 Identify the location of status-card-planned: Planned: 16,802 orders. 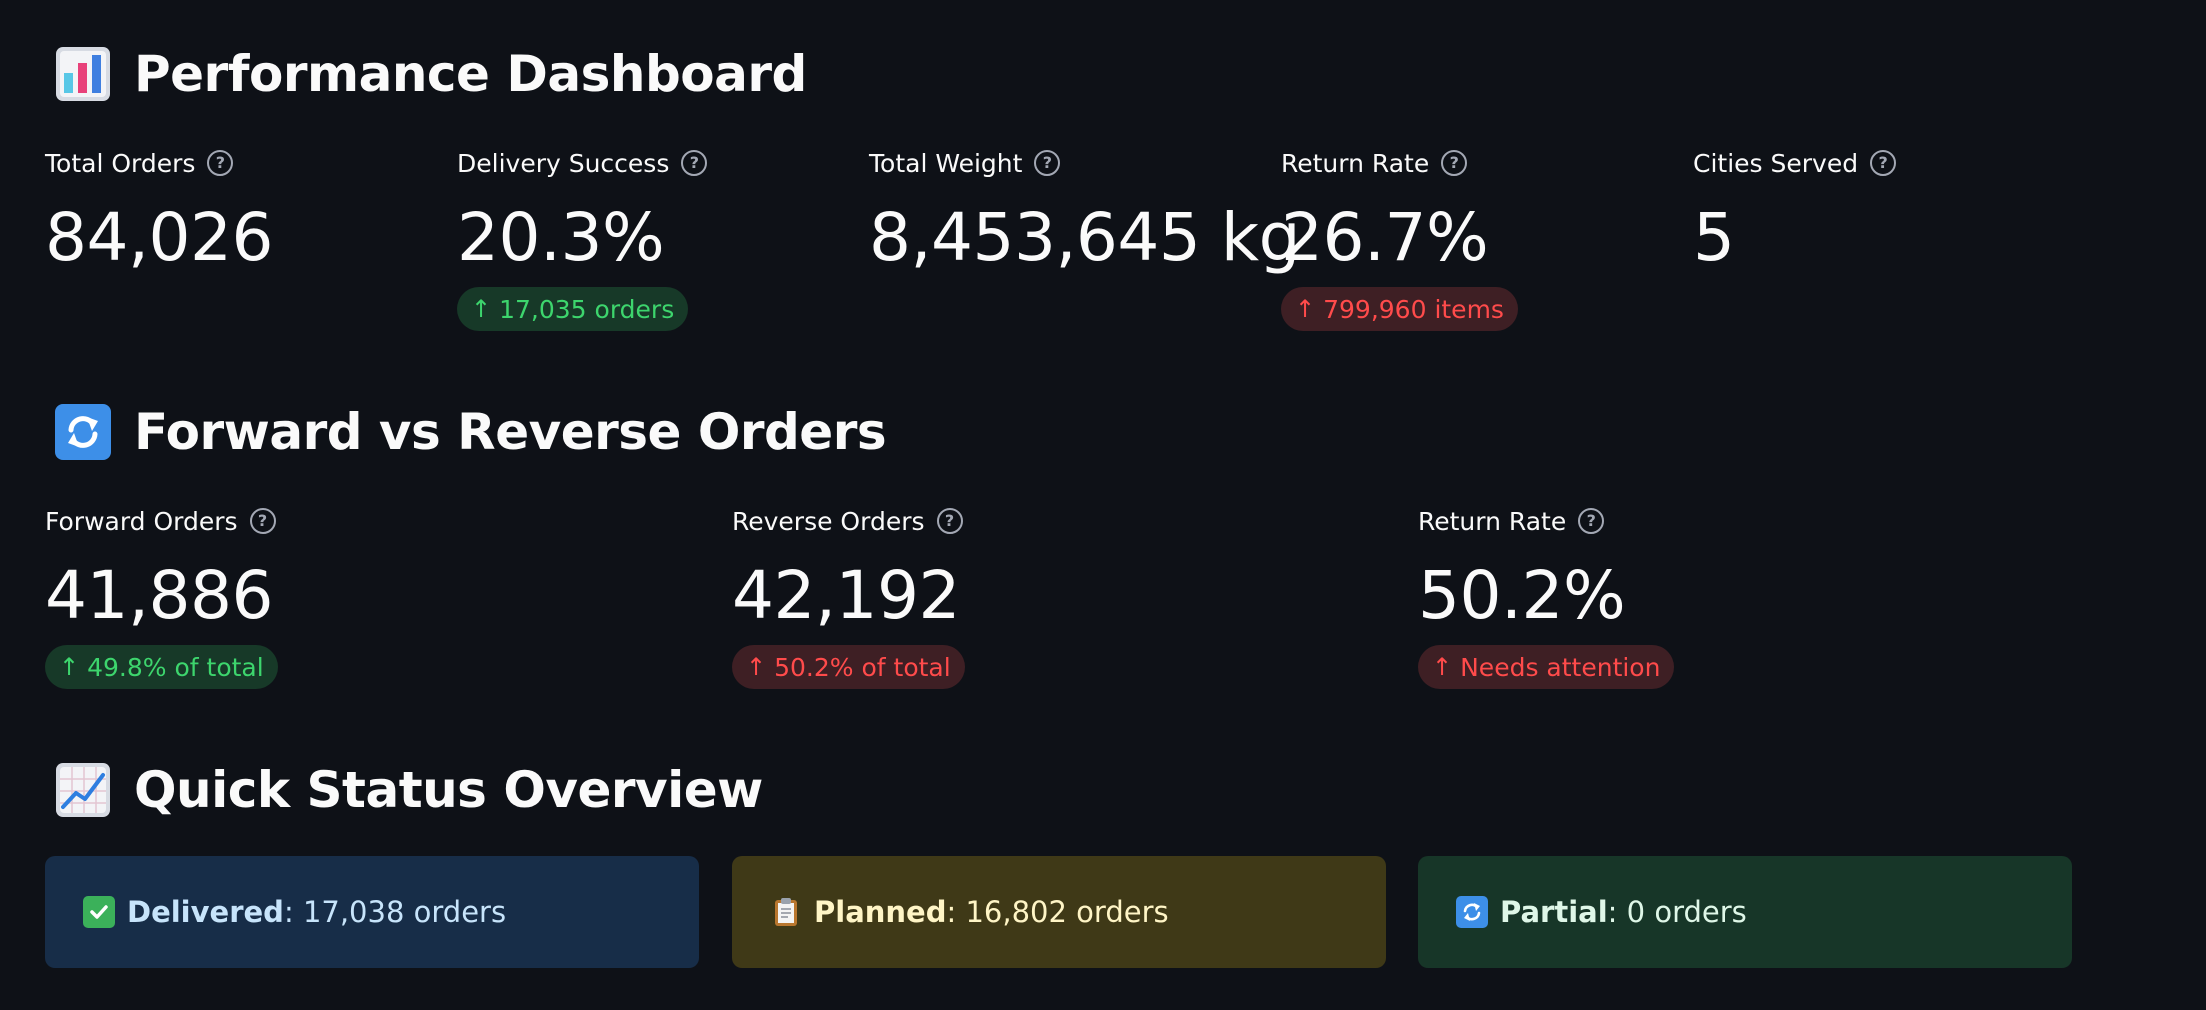
(1059, 912).